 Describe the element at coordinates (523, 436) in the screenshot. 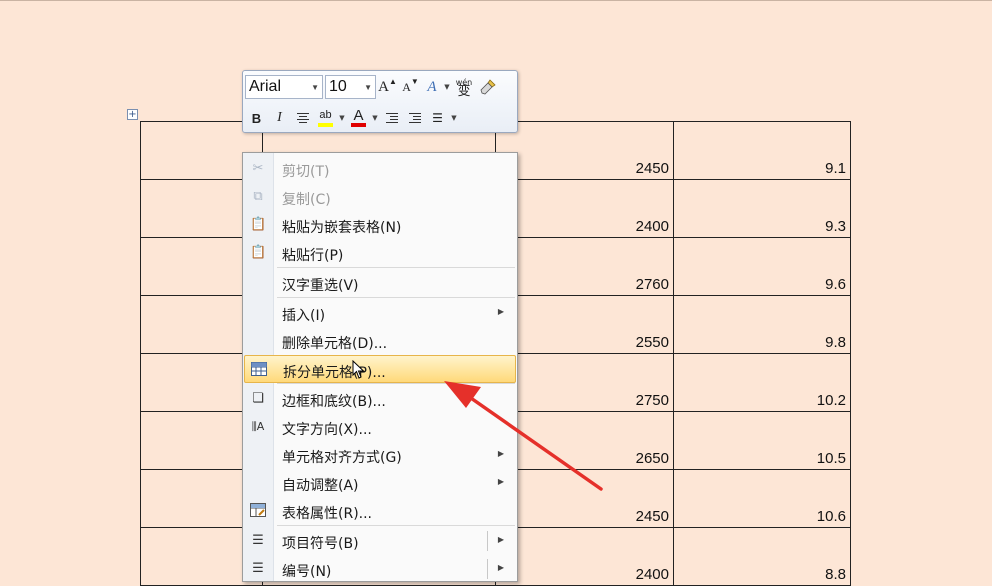

I see `annotation-arrow` at that location.